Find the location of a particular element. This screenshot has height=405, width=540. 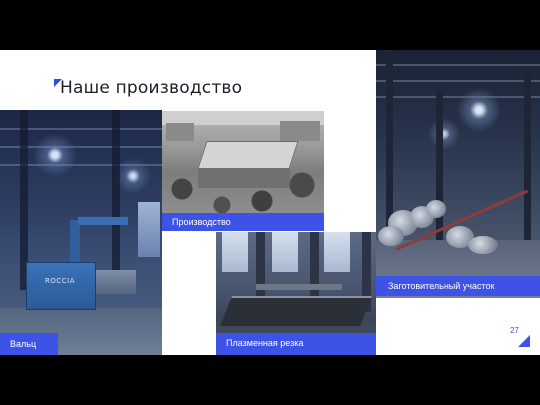

slide-title: Наше производство is located at coordinates (151, 88).